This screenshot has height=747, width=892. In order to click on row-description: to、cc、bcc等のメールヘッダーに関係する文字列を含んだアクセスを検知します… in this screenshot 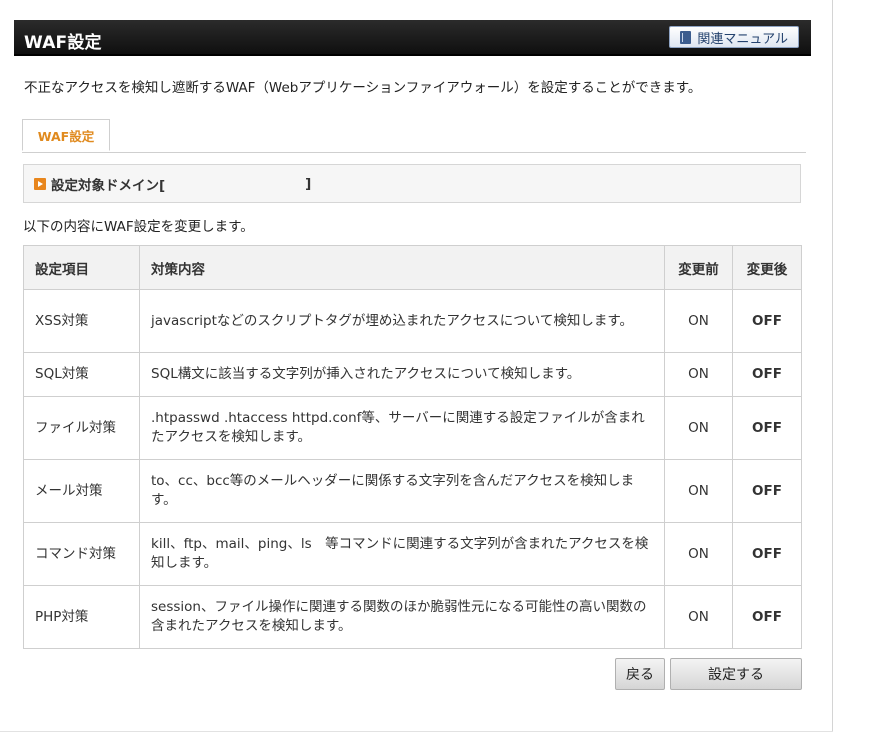, I will do `click(402, 491)`.